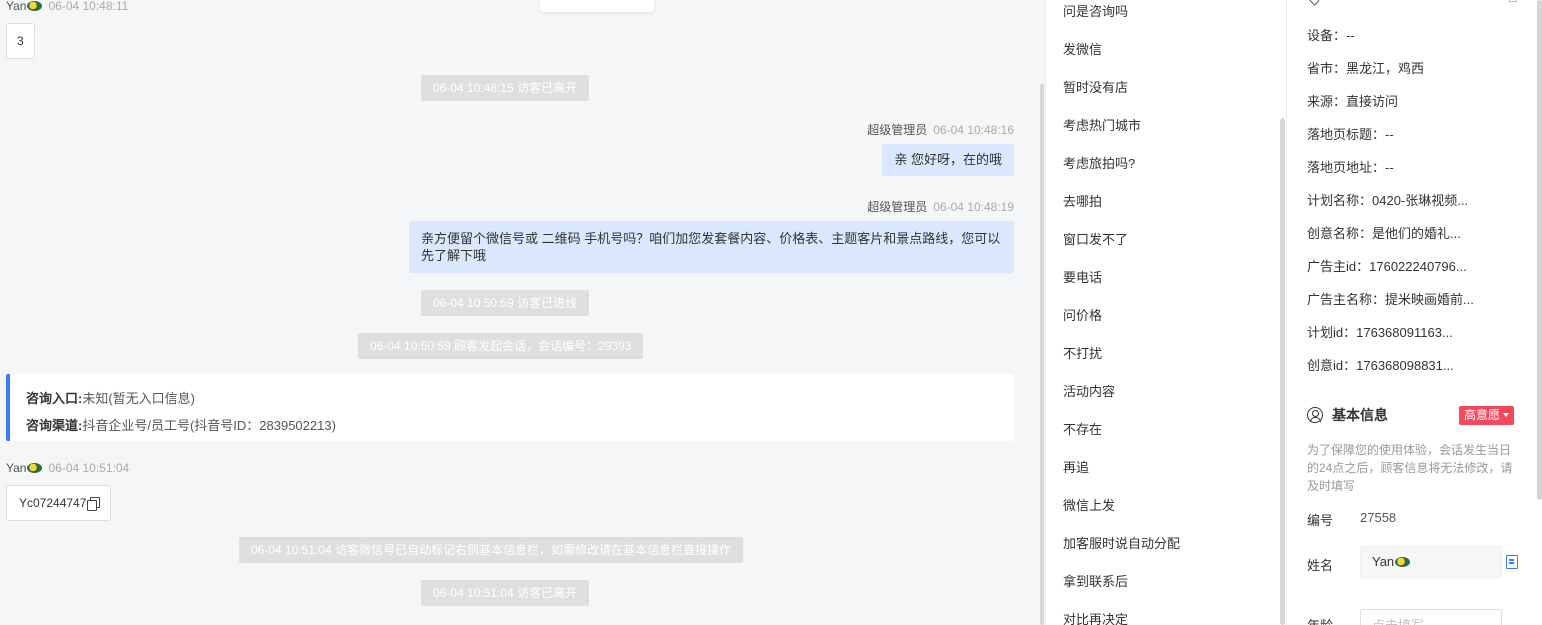 The image size is (1542, 625). Describe the element at coordinates (1089, 390) in the screenshot. I see `quick-reply-item: 活动内容` at that location.